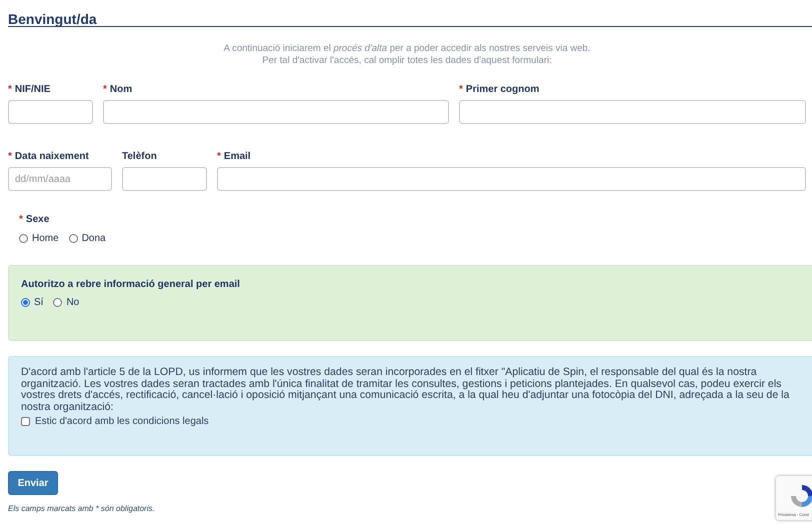 The image size is (812, 524). What do you see at coordinates (38, 220) in the screenshot?
I see `field-label: Sexe` at bounding box center [38, 220].